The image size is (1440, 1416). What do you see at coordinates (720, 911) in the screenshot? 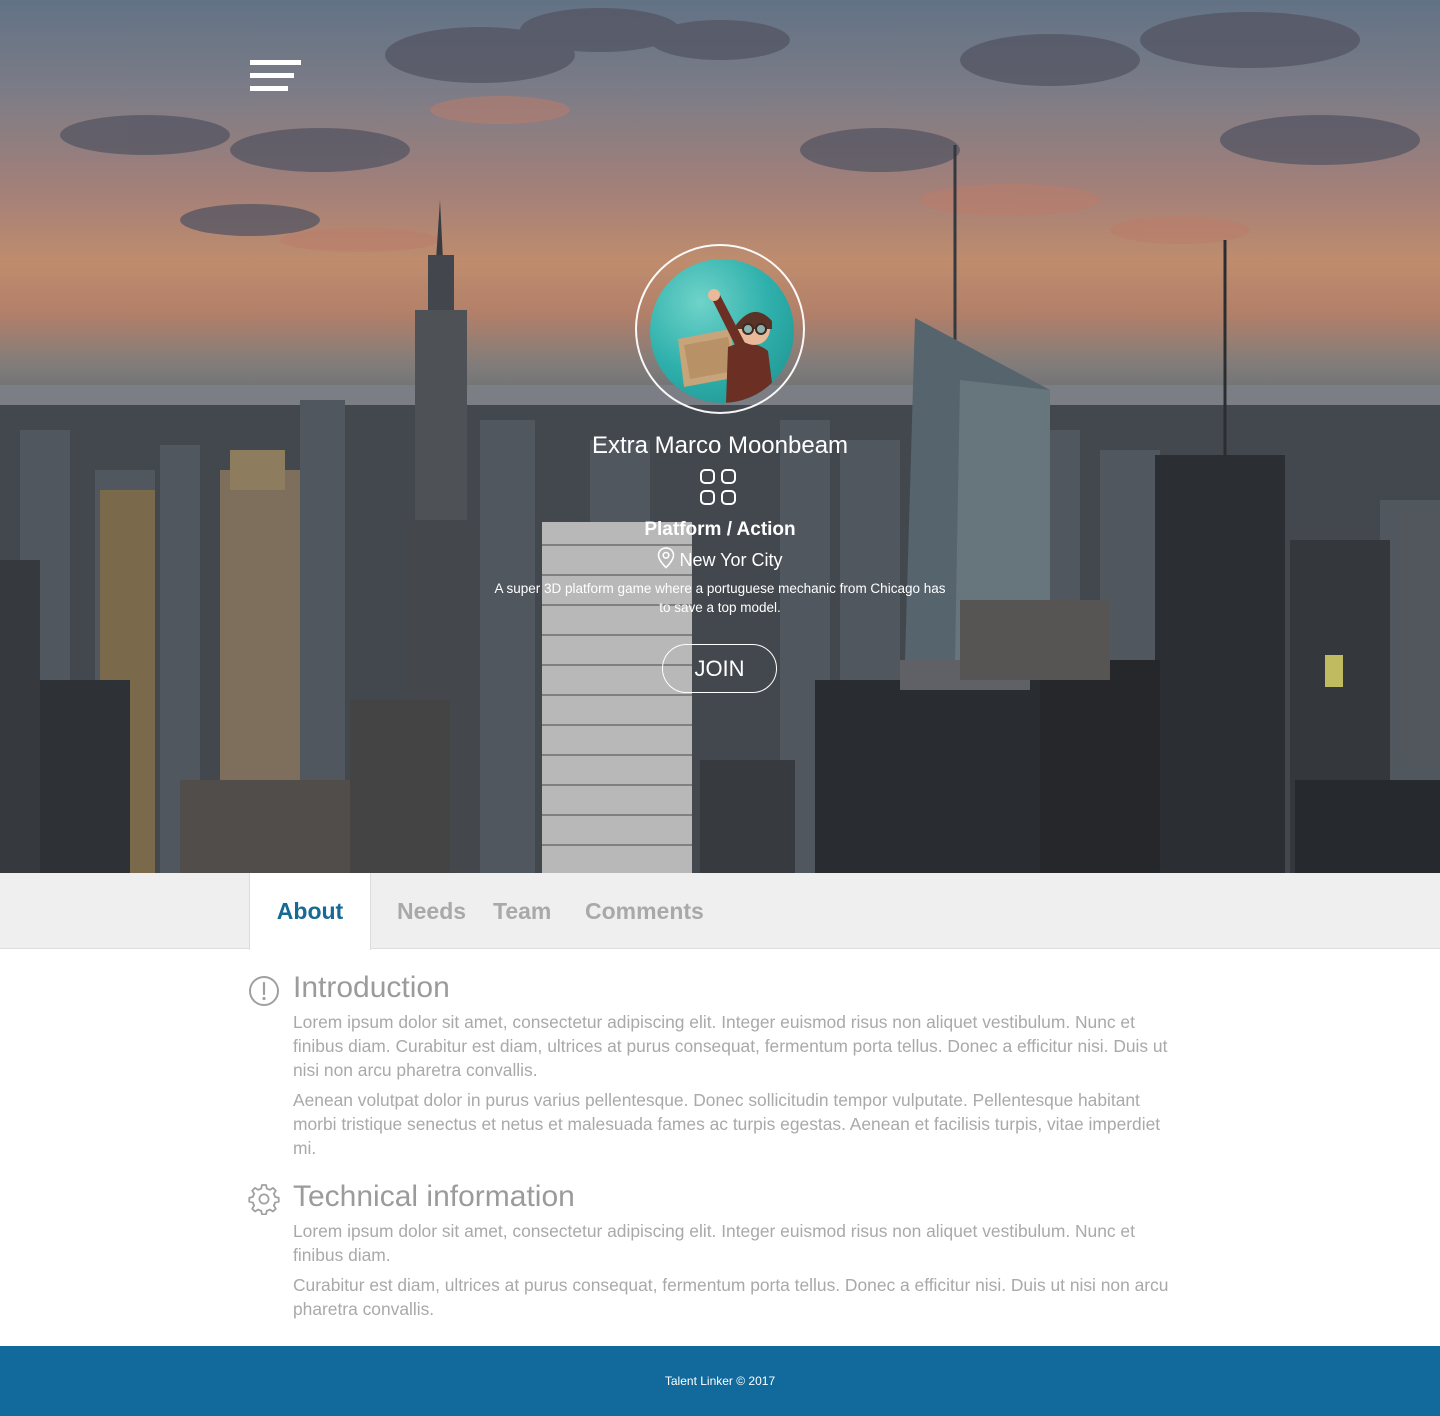
I see `tabs-bar: About Needs Team Comments` at bounding box center [720, 911].